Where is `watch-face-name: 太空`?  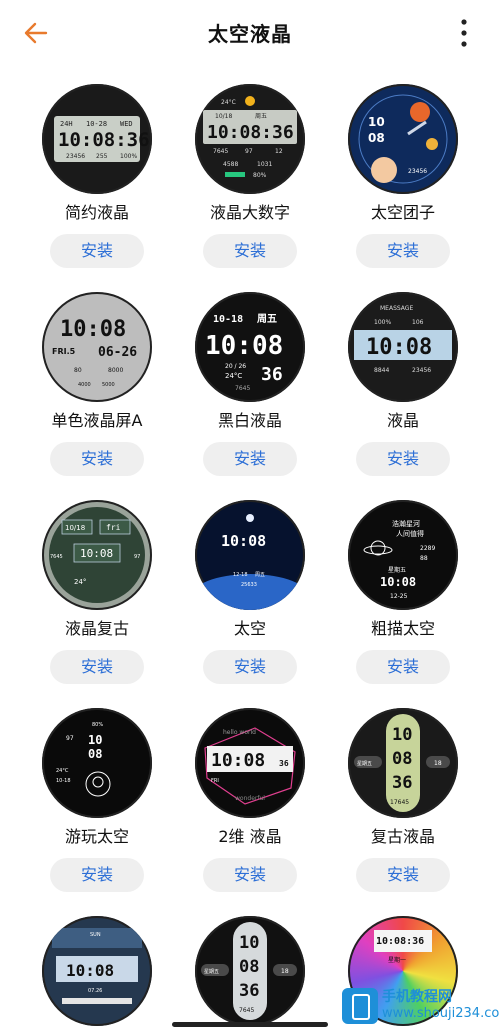 watch-face-name: 太空 is located at coordinates (249, 628).